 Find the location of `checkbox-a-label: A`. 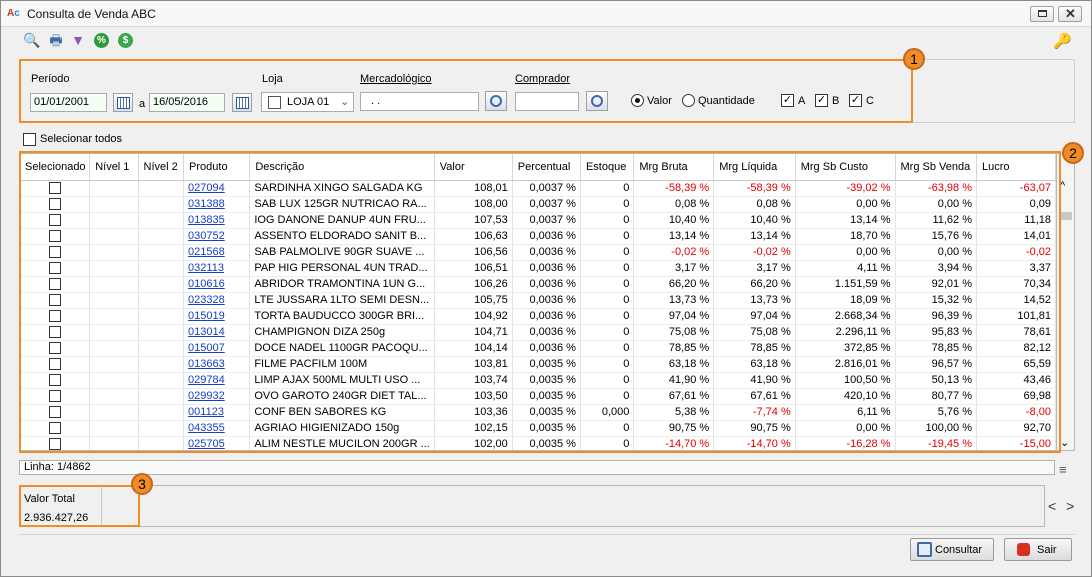

checkbox-a-label: A is located at coordinates (802, 101).